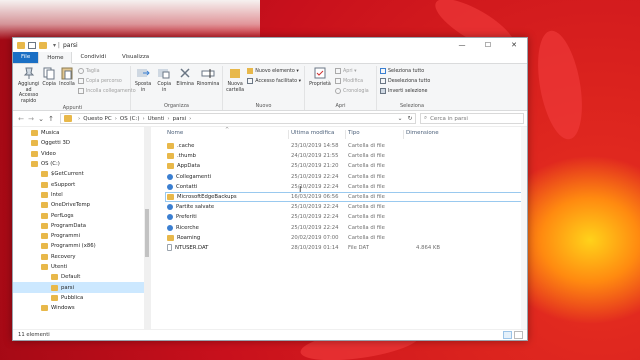 The width and height of the screenshot is (640, 360). What do you see at coordinates (524, 228) in the screenshot?
I see `file-list-scrollbar` at bounding box center [524, 228].